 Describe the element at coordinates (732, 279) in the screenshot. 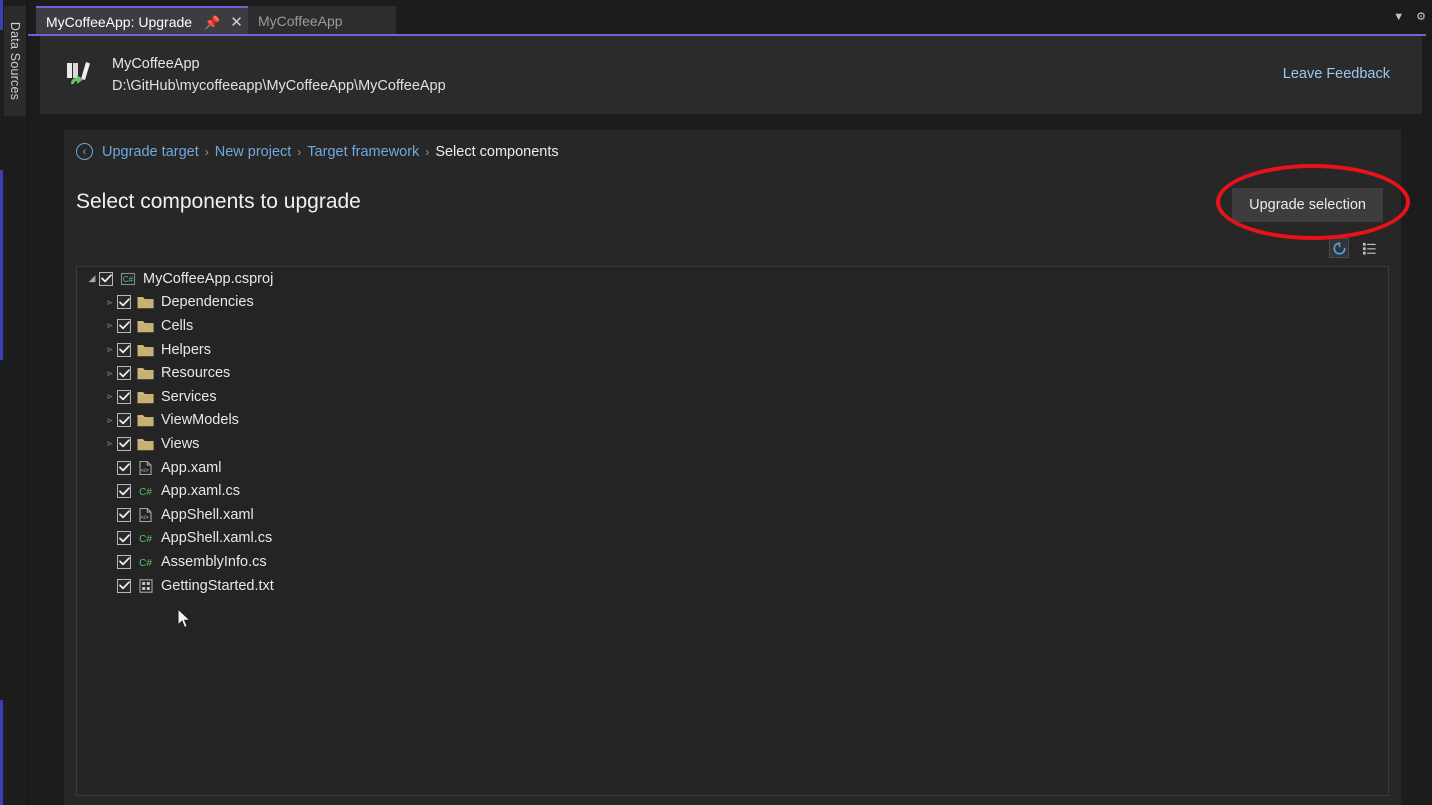

I see `tree-row: ◢ C# MyCoffeeApp.csproj` at that location.